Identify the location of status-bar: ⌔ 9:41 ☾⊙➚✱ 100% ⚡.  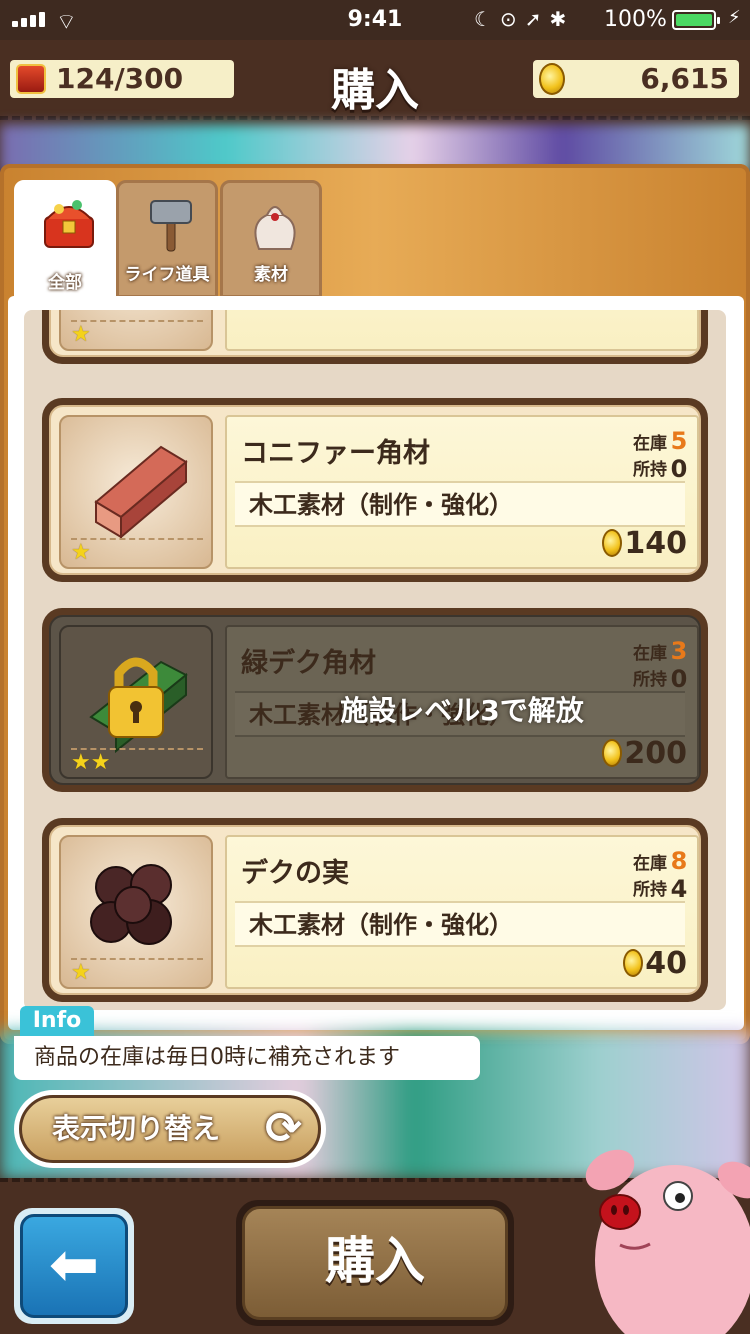
(375, 20).